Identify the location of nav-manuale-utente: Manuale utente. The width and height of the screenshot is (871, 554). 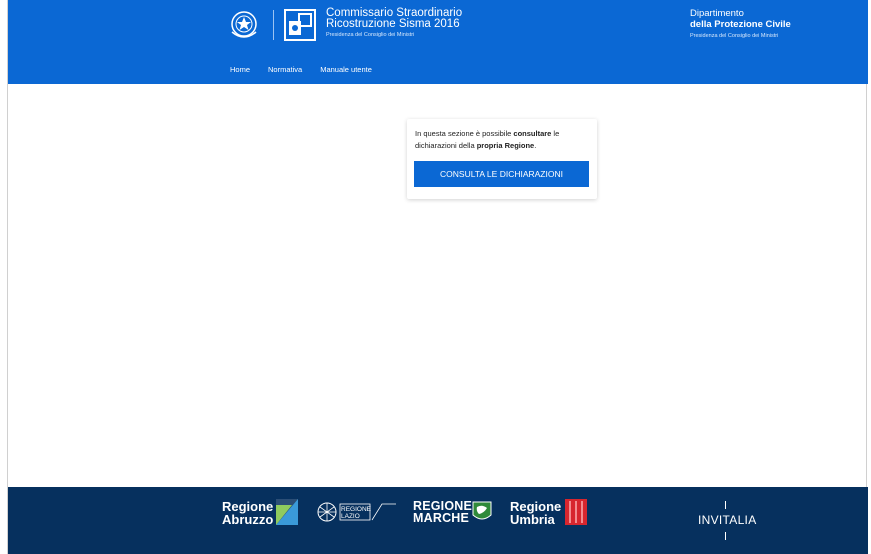
(346, 71).